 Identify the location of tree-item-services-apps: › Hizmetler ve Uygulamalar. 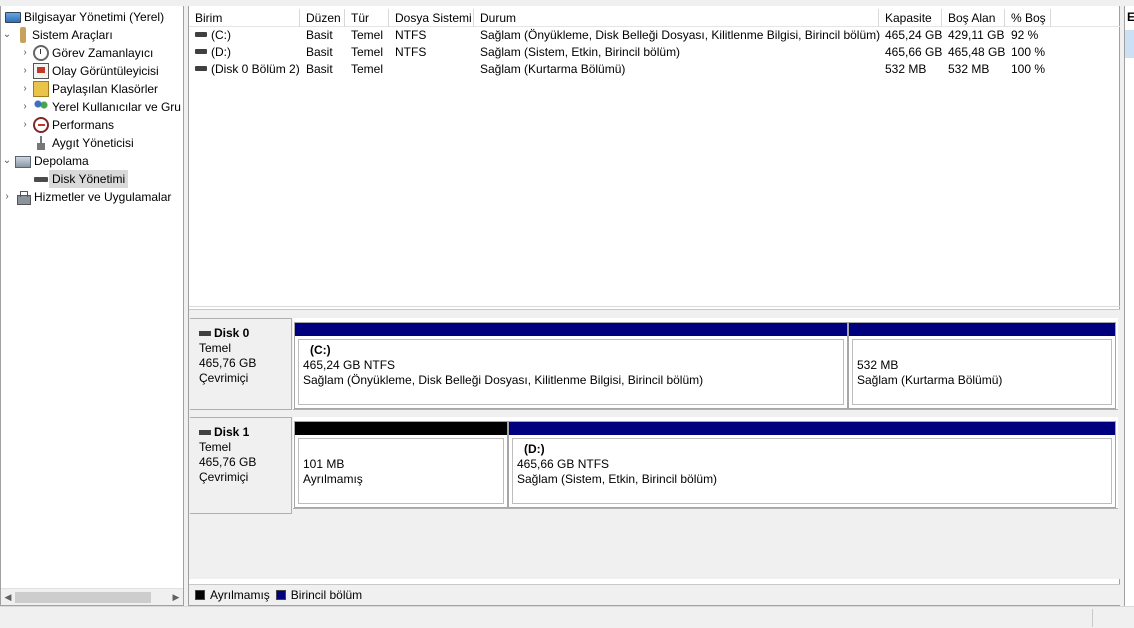
(86, 197).